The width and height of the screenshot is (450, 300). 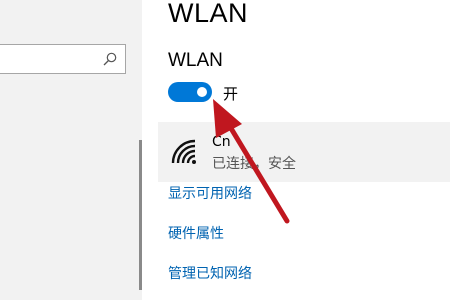 I want to click on toggle-state-label: 开, so click(x=231, y=94).